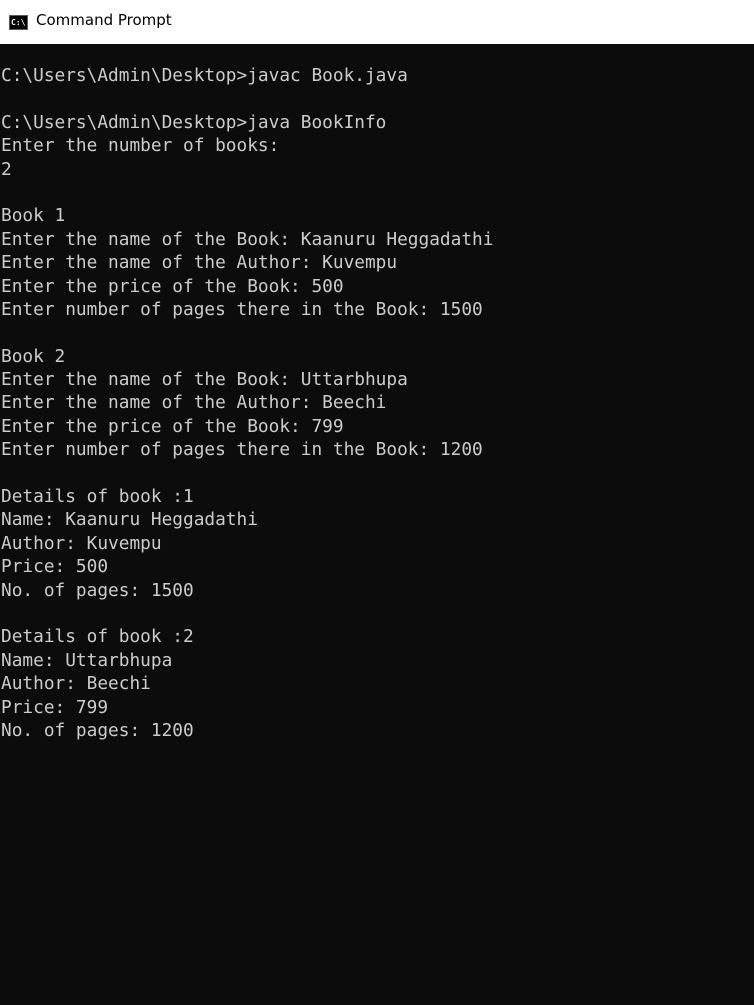 The height and width of the screenshot is (1005, 754). Describe the element at coordinates (87, 660) in the screenshot. I see `console-line: Name: Uttarbhupa` at that location.